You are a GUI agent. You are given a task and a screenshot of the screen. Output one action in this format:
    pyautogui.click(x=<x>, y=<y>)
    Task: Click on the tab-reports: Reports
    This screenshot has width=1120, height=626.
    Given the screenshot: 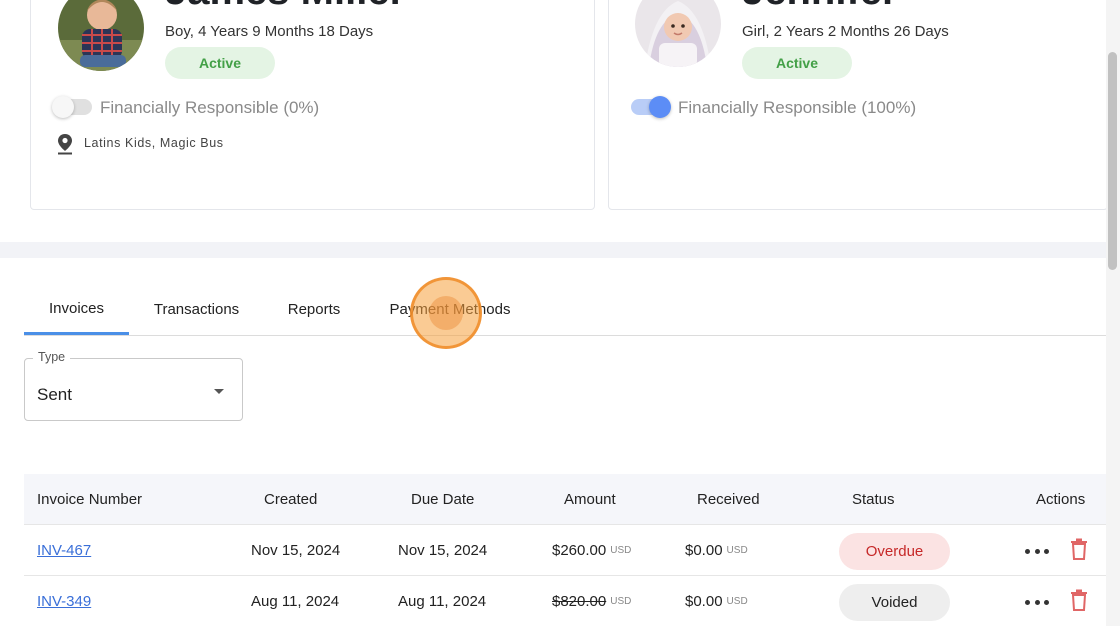 What is the action you would take?
    pyautogui.click(x=314, y=309)
    